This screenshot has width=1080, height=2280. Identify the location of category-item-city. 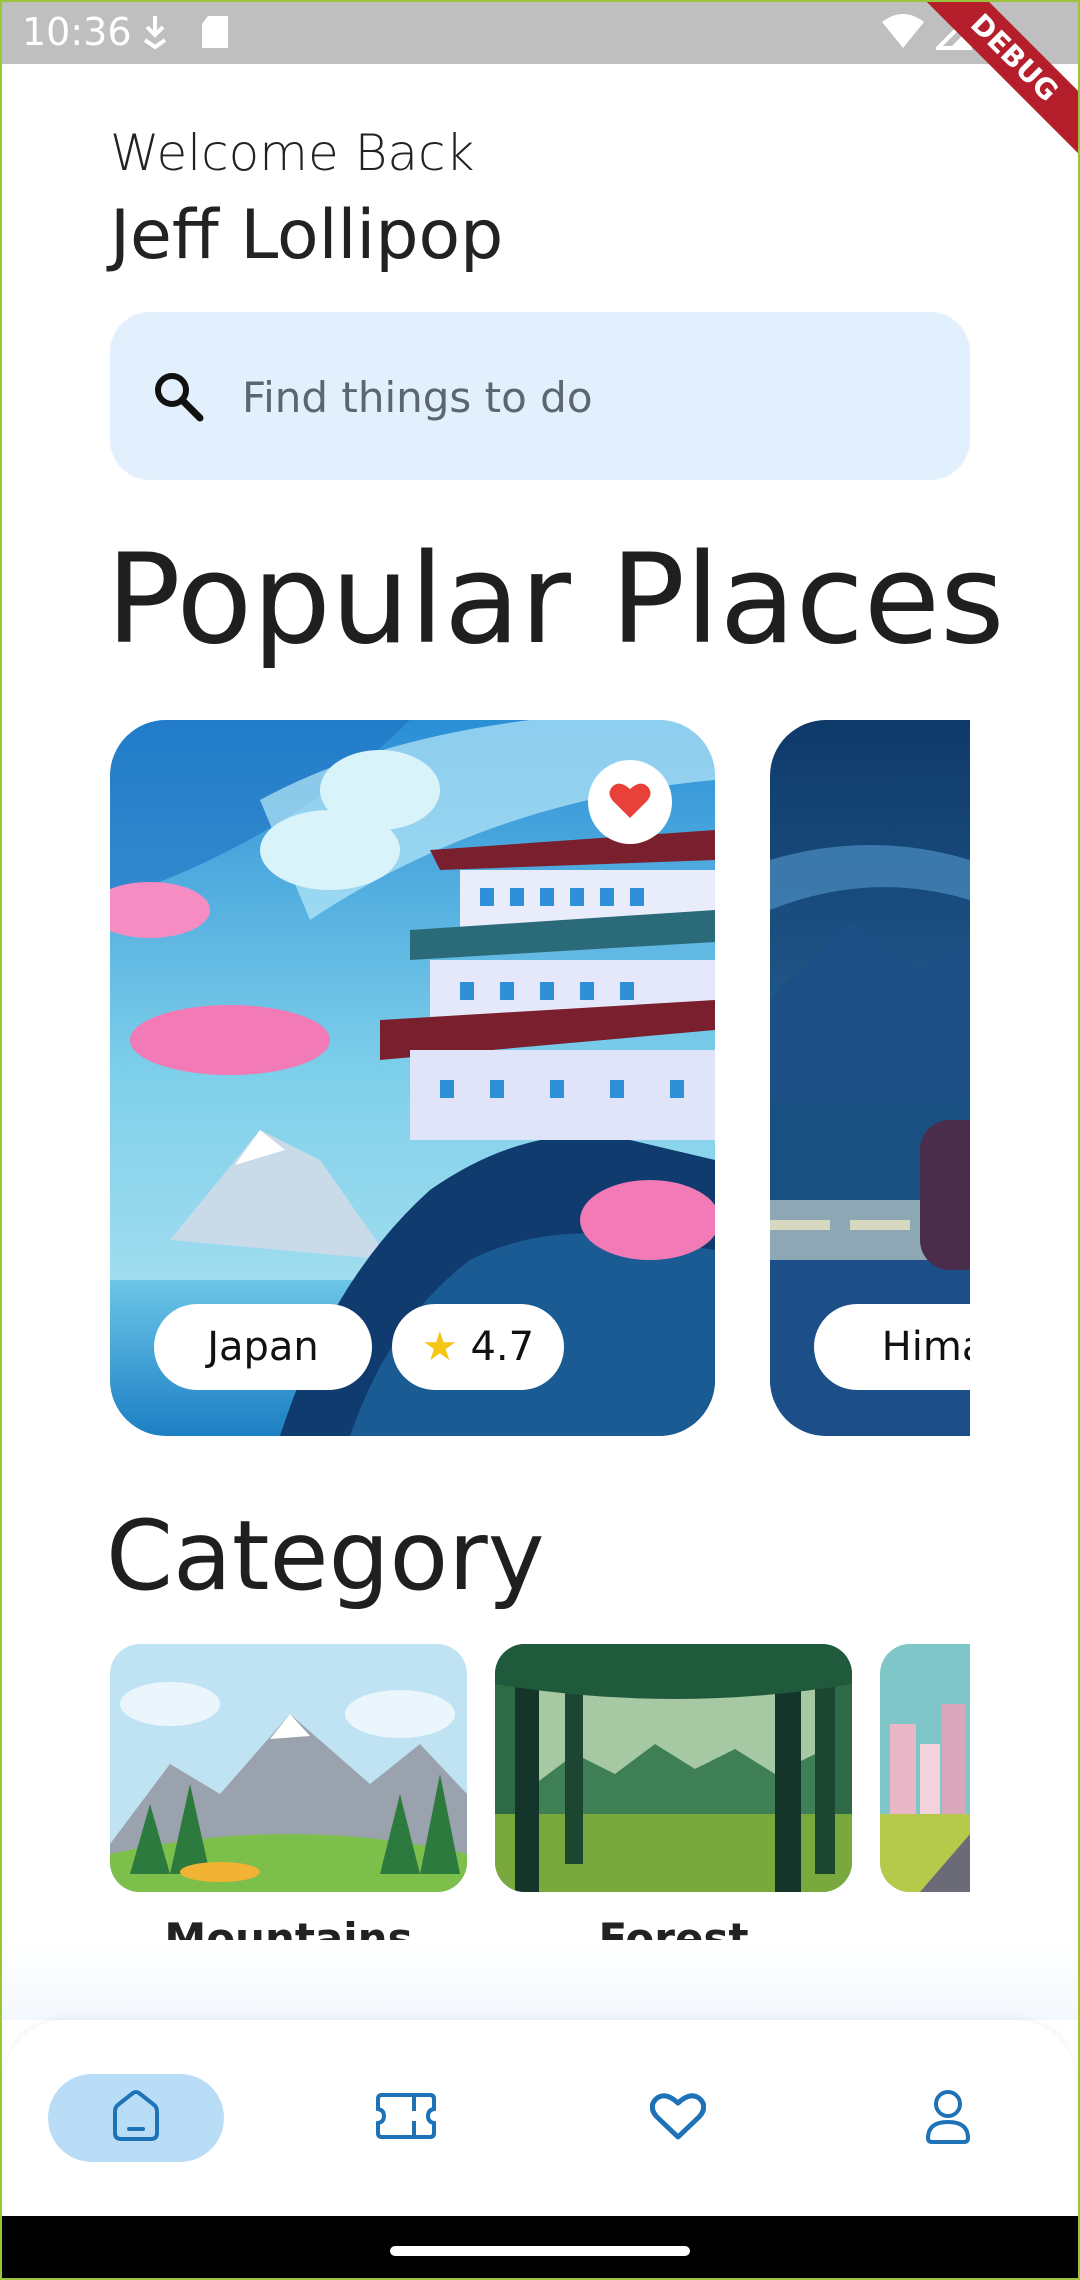
(925, 1779).